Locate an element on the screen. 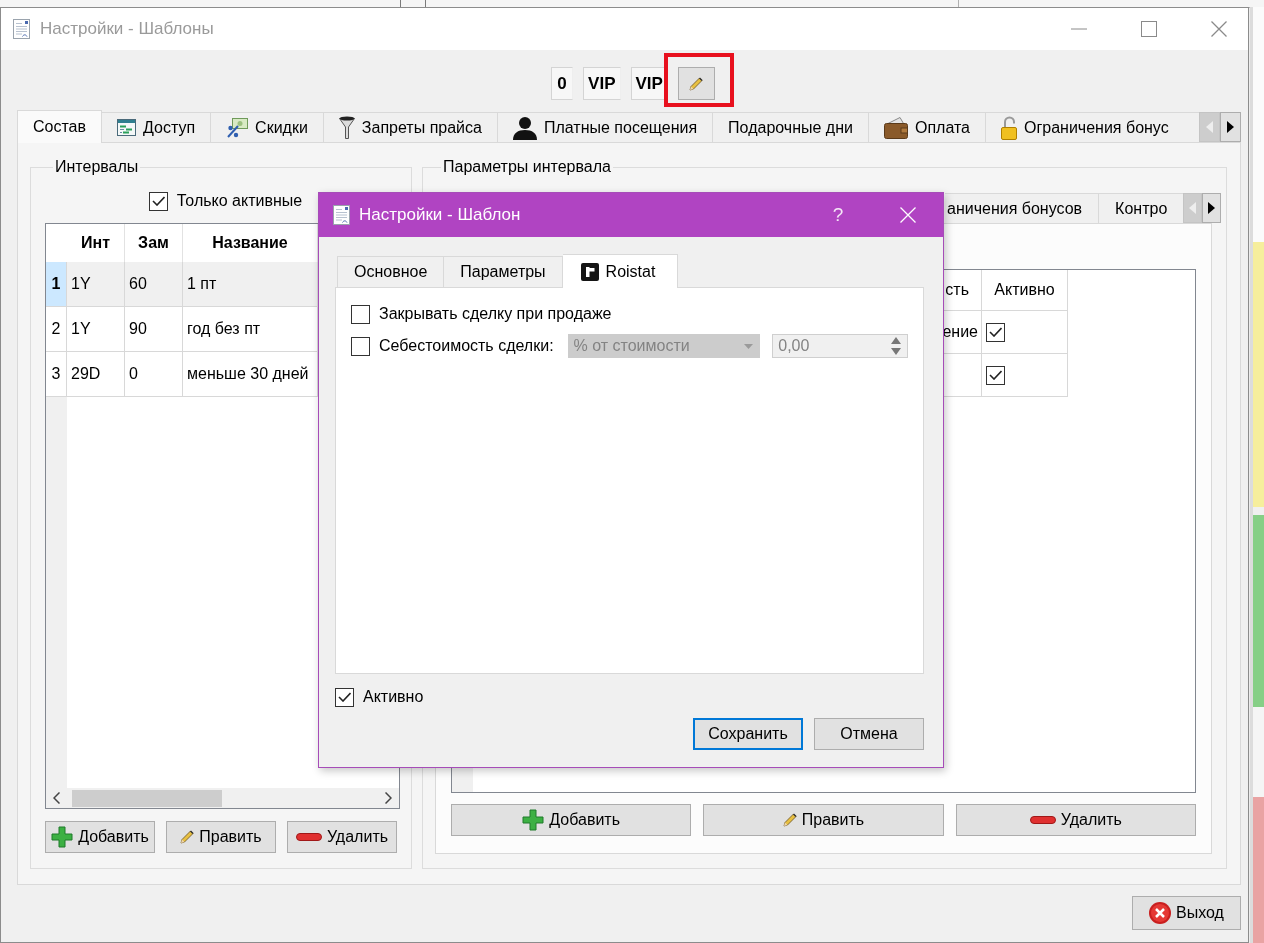  table-cell: 29D is located at coordinates (86, 374).